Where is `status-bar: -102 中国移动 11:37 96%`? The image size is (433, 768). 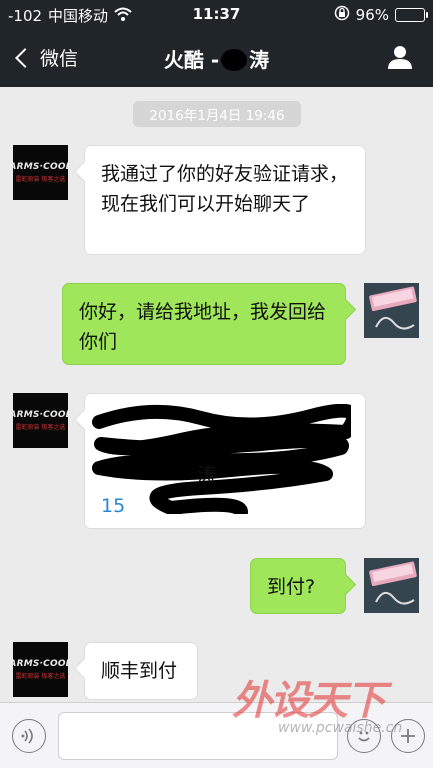
status-bar: -102 中国移动 11:37 96% is located at coordinates (216, 14).